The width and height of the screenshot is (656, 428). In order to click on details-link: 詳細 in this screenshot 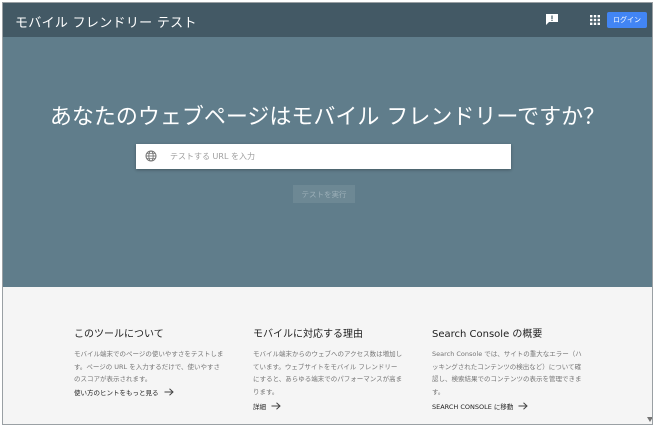, I will do `click(328, 406)`.